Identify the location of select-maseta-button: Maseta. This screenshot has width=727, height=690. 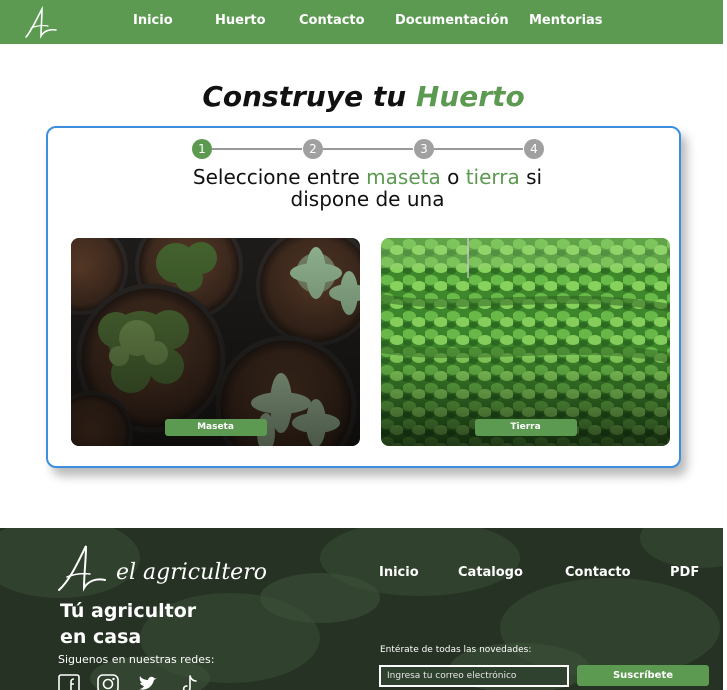
(215, 427).